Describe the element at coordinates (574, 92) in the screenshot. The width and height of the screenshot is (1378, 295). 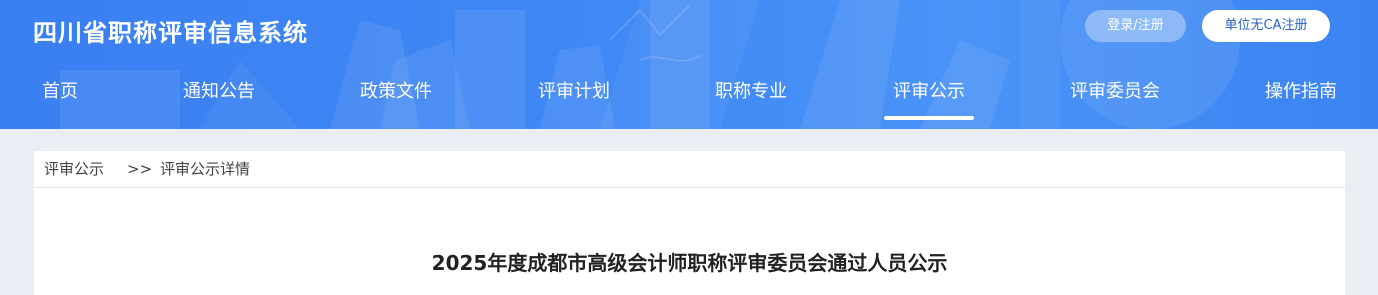
I see `nav-item-review-plan: 评审计划` at that location.